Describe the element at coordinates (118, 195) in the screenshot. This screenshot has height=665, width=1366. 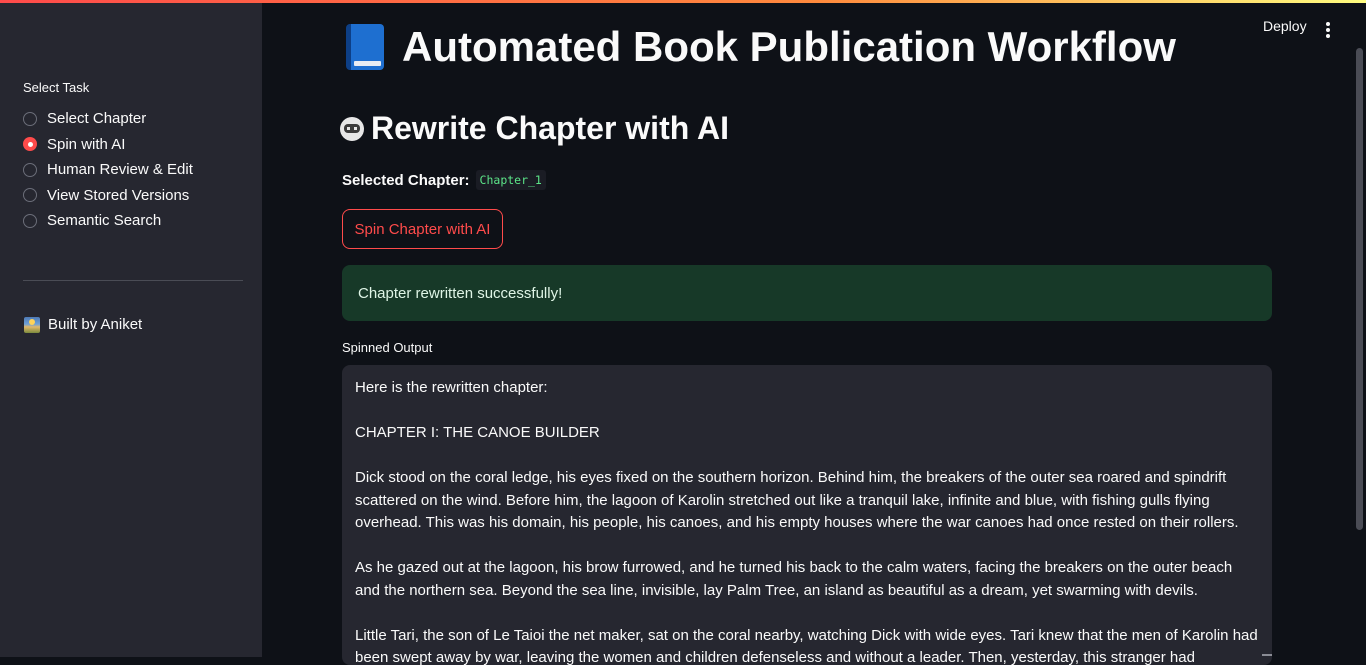
I see `radio-option-label: View Stored Versions` at that location.